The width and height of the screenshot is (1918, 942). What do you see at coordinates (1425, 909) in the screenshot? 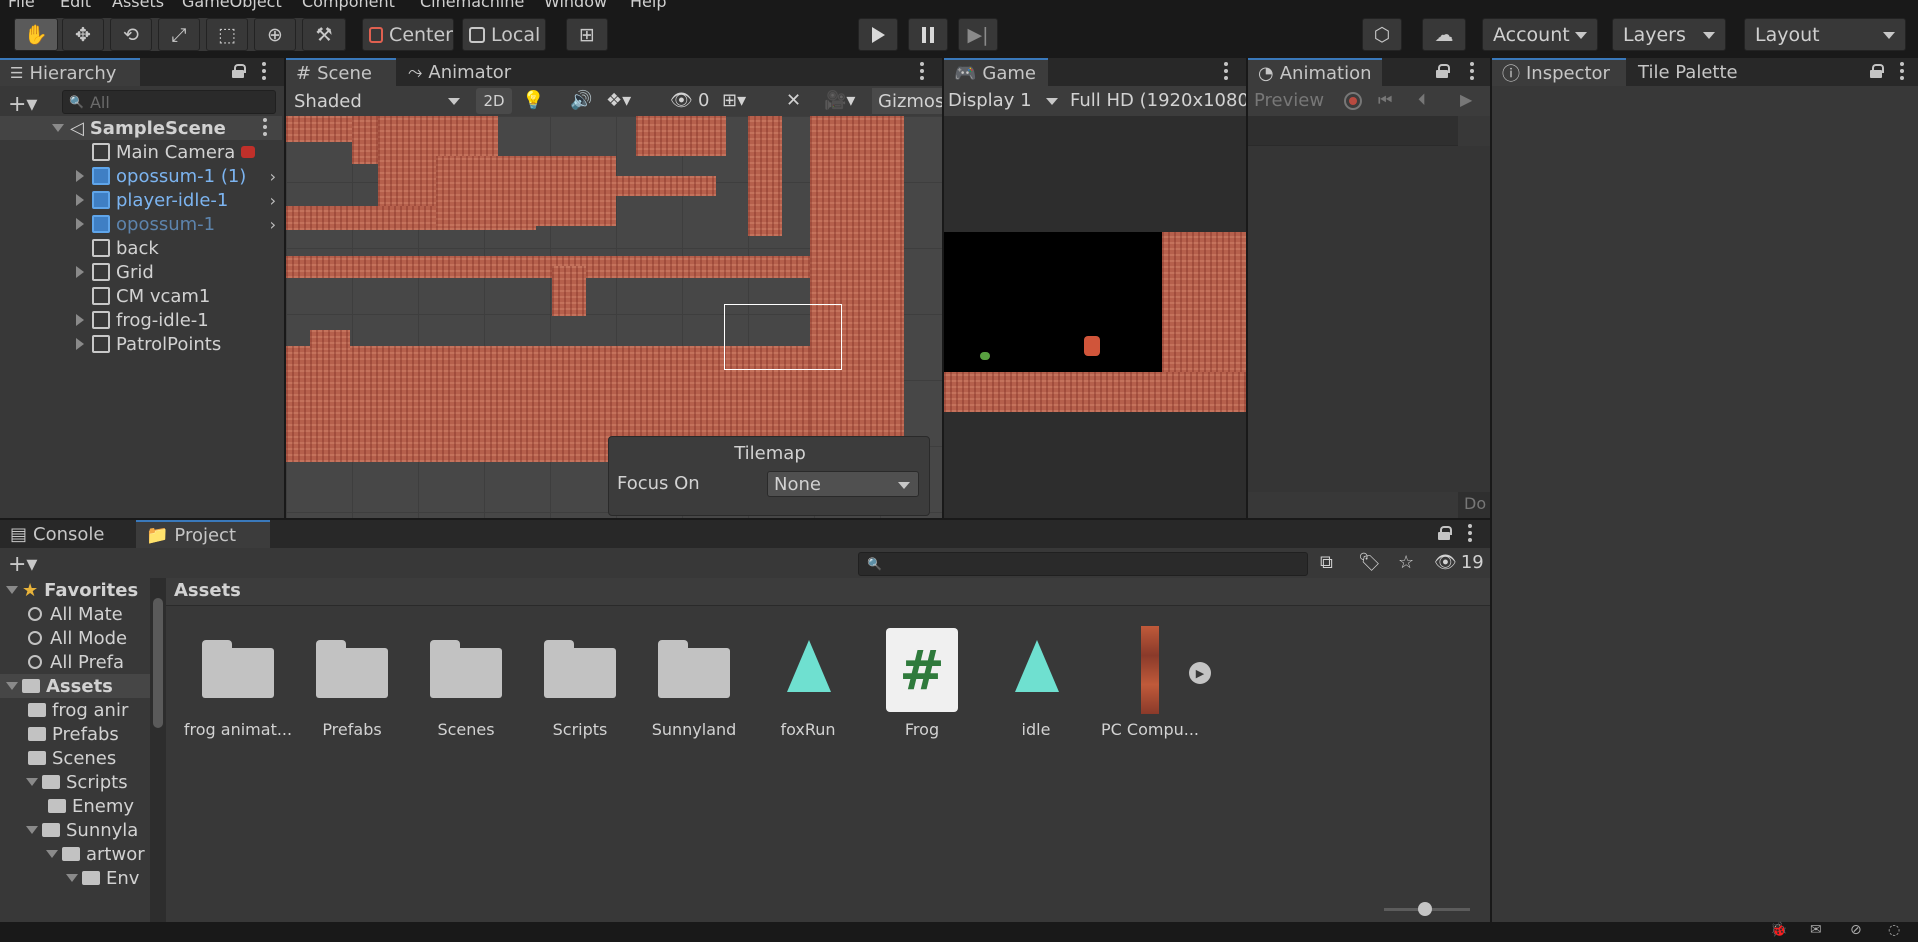
I see `zoom-slider-thumb` at bounding box center [1425, 909].